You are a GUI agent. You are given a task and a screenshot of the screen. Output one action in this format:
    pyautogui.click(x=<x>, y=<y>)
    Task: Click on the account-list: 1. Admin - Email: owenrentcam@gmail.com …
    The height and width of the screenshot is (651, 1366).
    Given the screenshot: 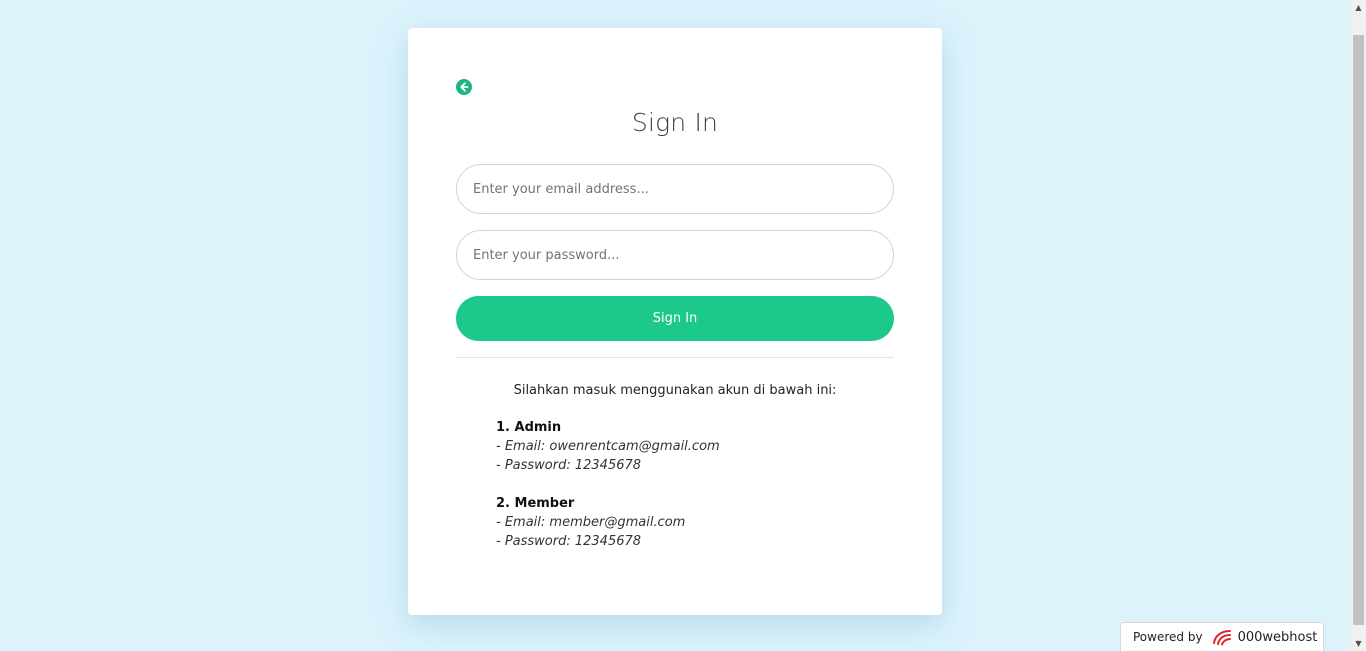 What is the action you would take?
    pyautogui.click(x=608, y=484)
    